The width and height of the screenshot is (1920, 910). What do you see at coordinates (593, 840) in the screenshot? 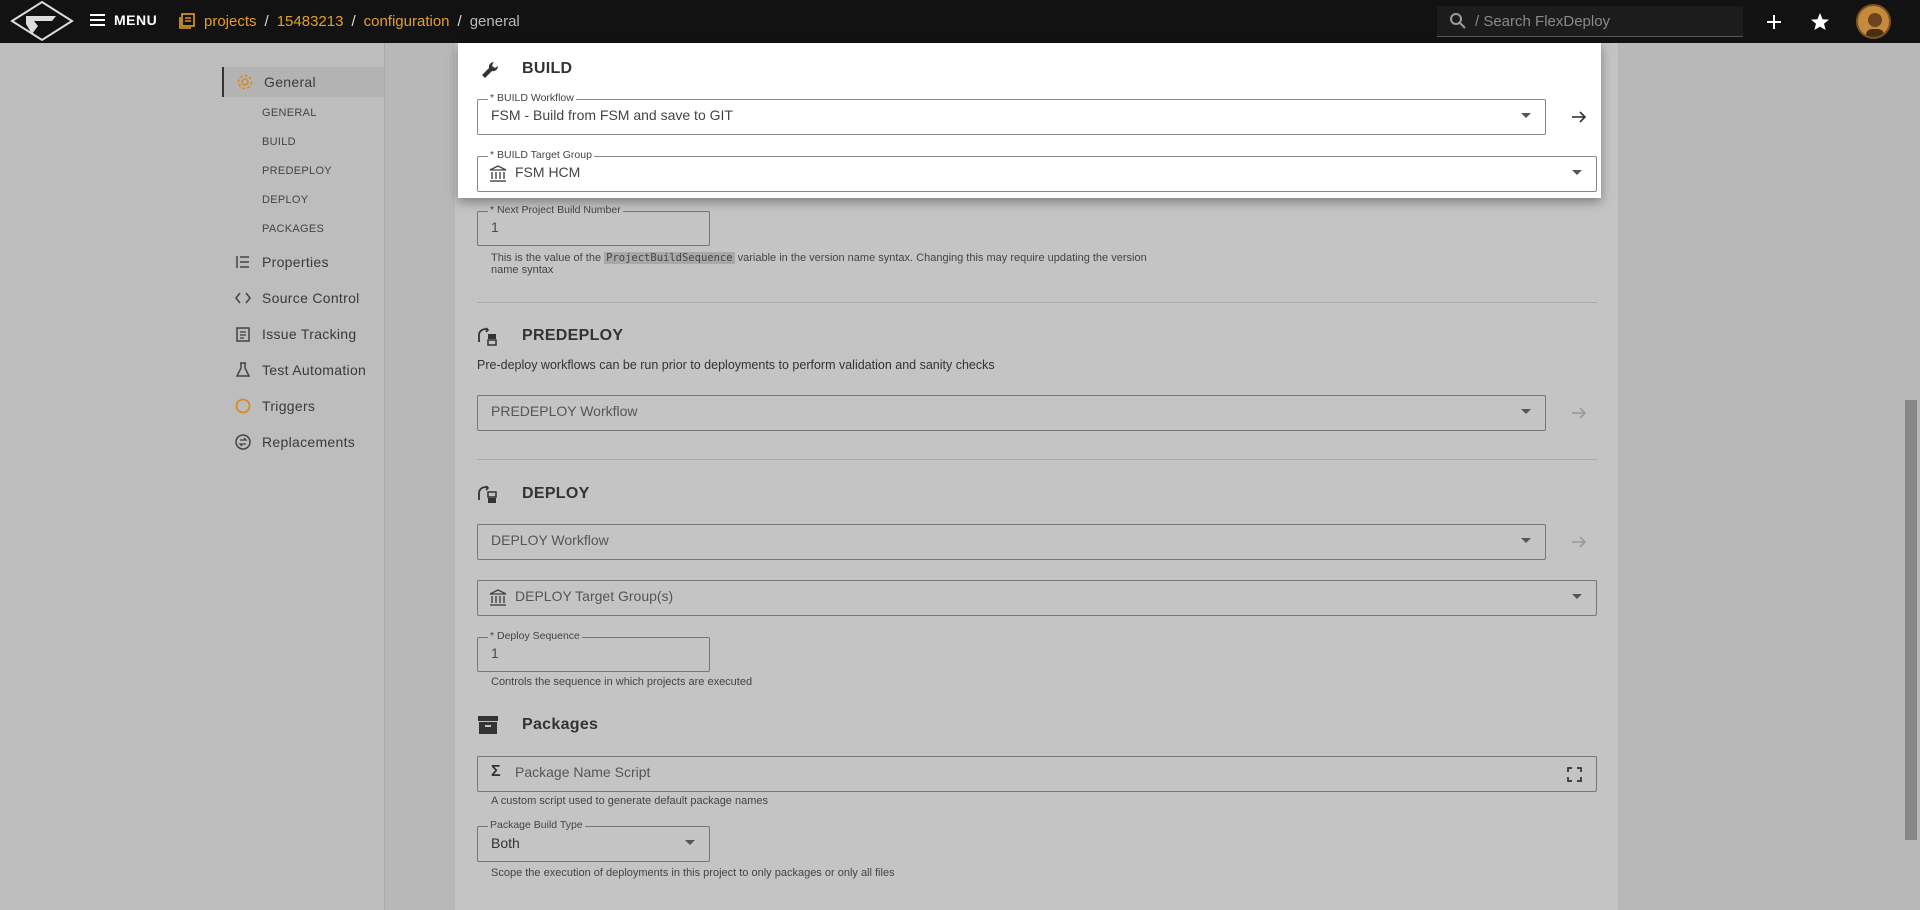
I see `package-build-type-select: Package Build Type Both` at bounding box center [593, 840].